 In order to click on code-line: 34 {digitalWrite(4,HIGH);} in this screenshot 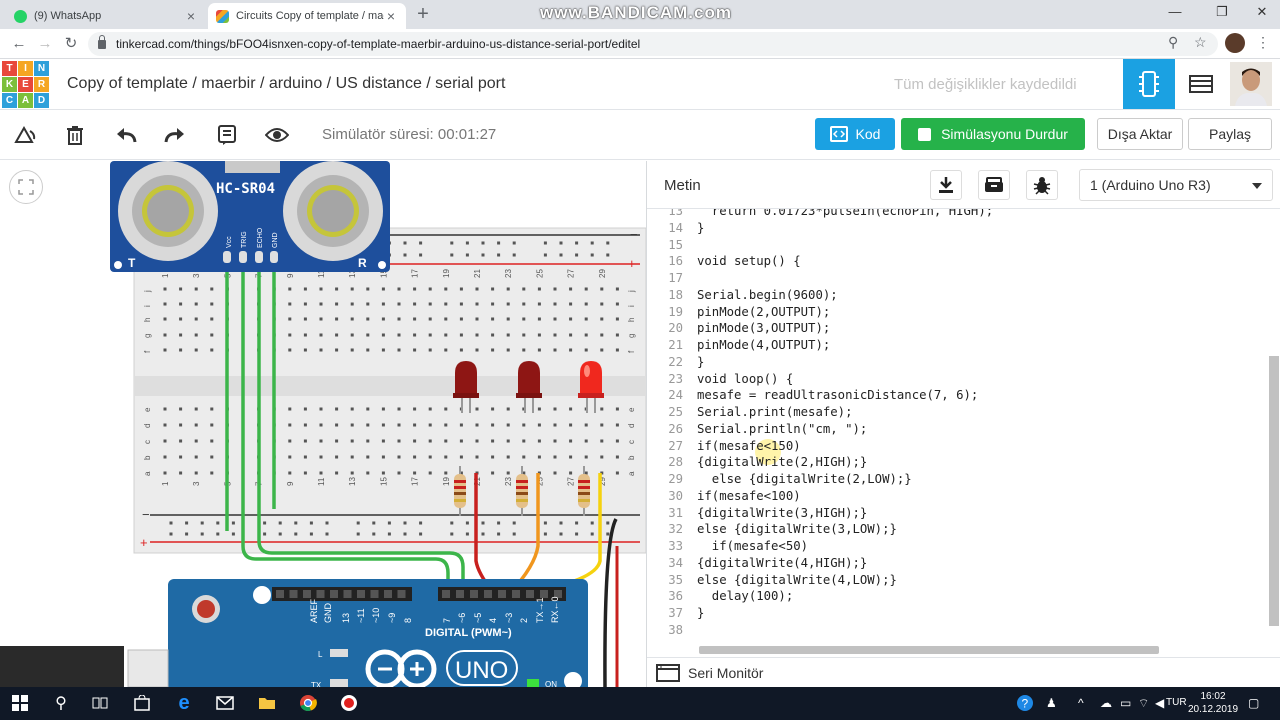, I will do `click(957, 563)`.